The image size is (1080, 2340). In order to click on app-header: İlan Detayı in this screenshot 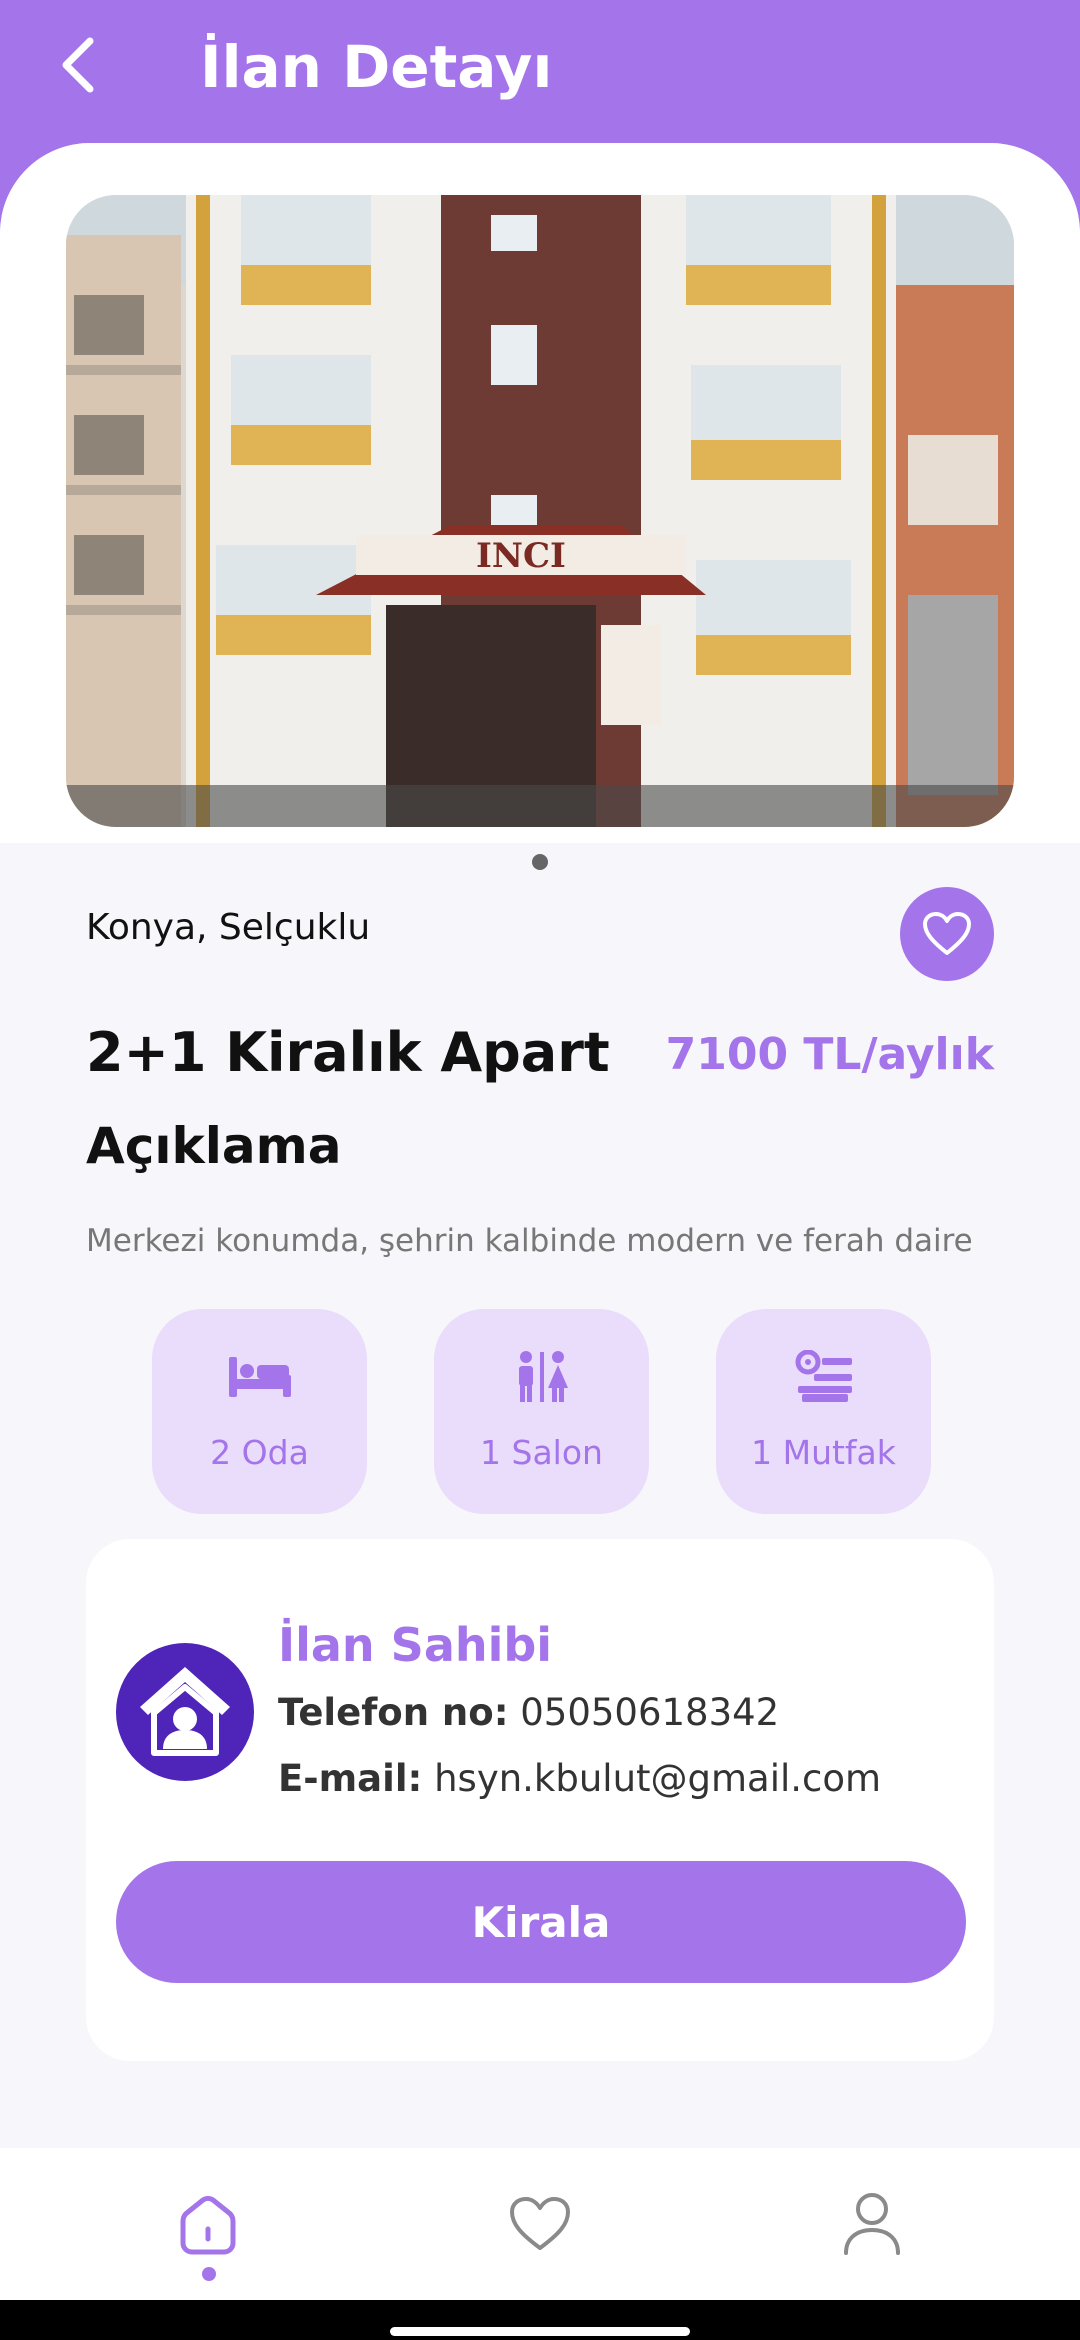, I will do `click(540, 75)`.